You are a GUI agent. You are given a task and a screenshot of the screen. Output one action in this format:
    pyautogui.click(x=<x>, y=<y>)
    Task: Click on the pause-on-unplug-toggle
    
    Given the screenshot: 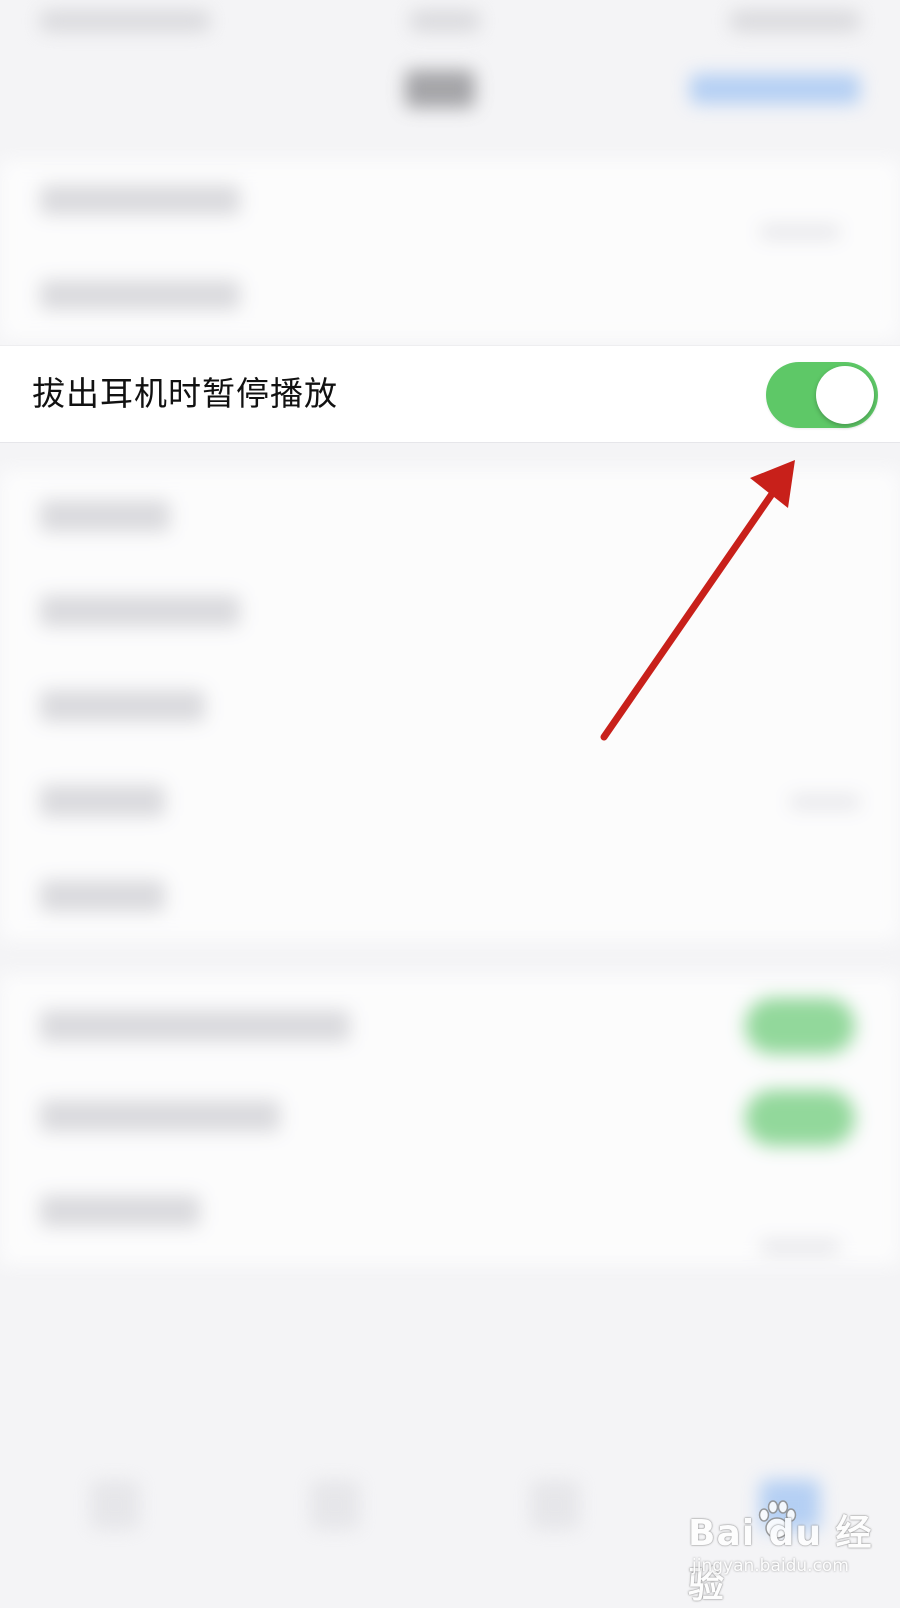 What is the action you would take?
    pyautogui.click(x=822, y=395)
    